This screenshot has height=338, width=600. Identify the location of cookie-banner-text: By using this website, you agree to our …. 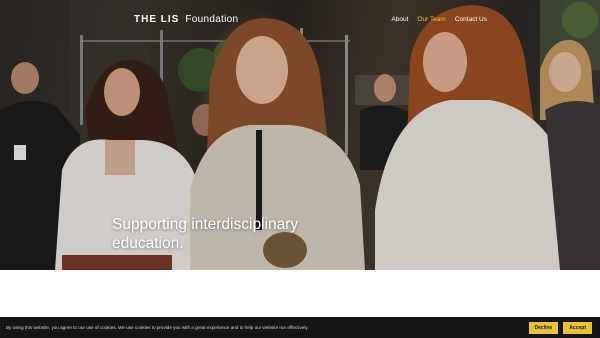
(157, 327).